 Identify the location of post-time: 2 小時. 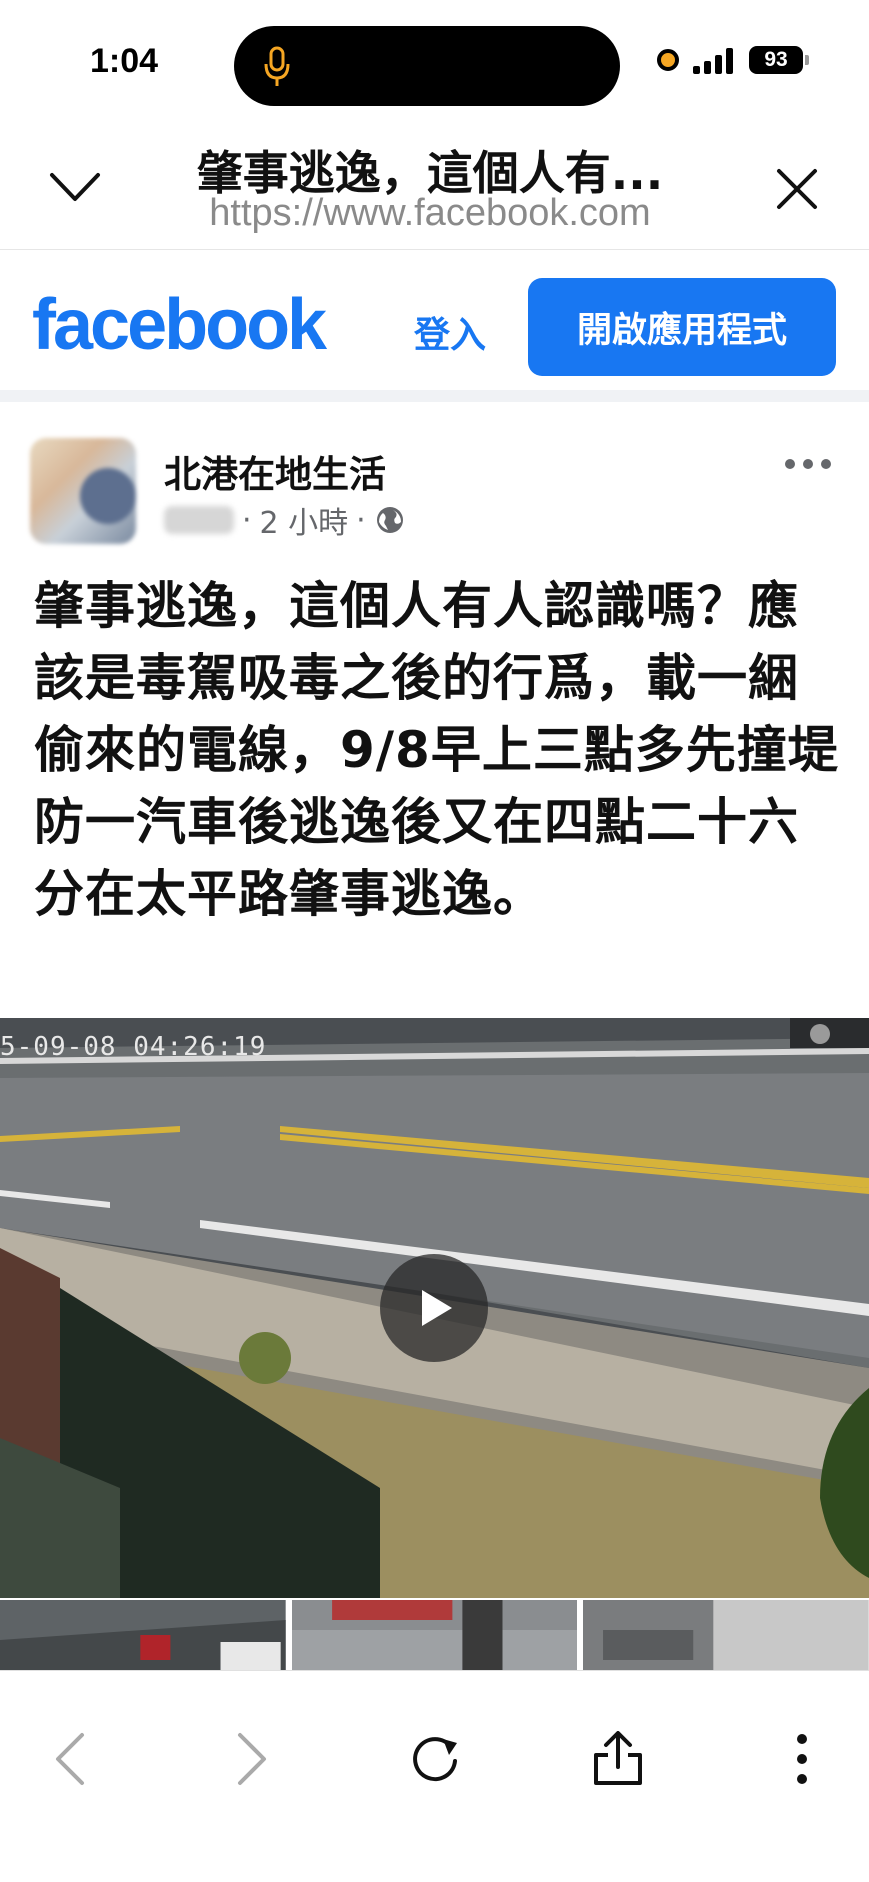
(304, 520).